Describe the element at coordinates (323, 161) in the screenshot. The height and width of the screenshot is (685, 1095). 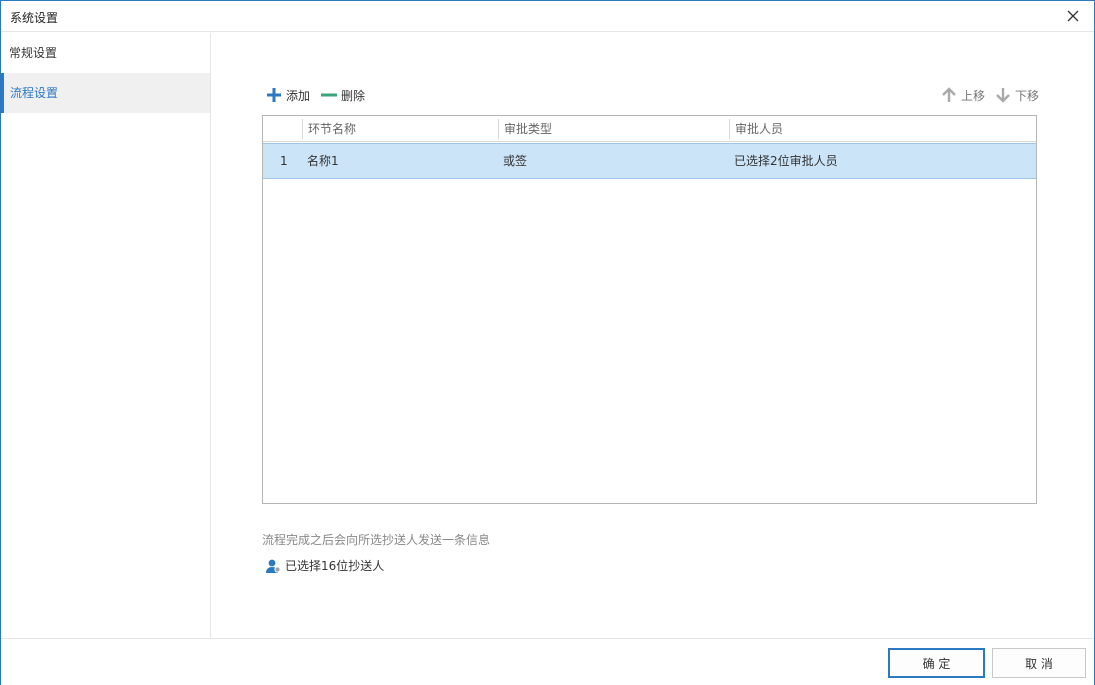
I see `row-name: 名称1` at that location.